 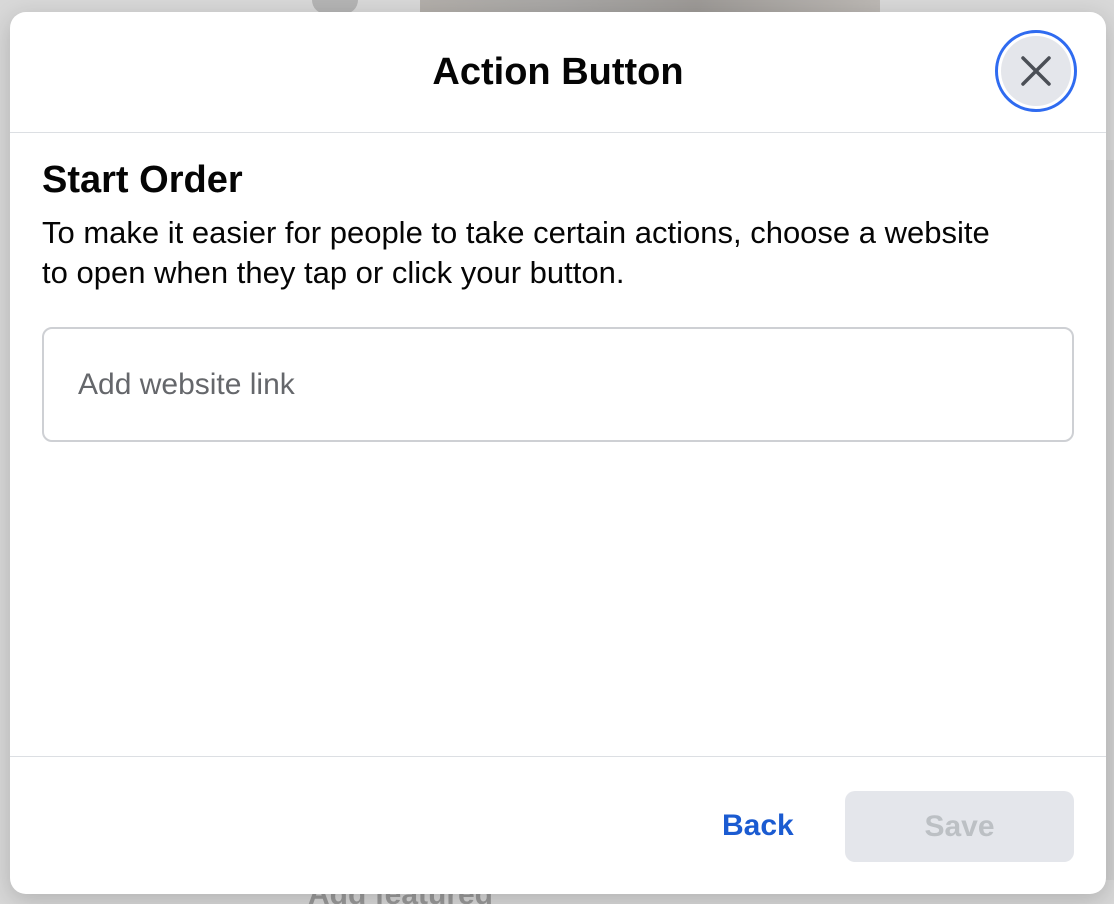 What do you see at coordinates (959, 826) in the screenshot?
I see `save-button: Save` at bounding box center [959, 826].